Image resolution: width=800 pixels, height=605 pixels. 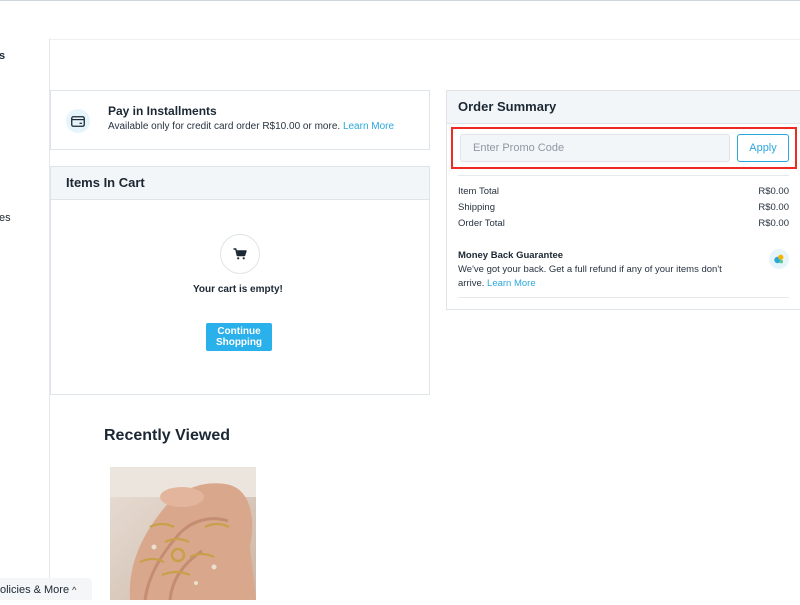 What do you see at coordinates (35, 590) in the screenshot?
I see `policies-label: olicies & More` at bounding box center [35, 590].